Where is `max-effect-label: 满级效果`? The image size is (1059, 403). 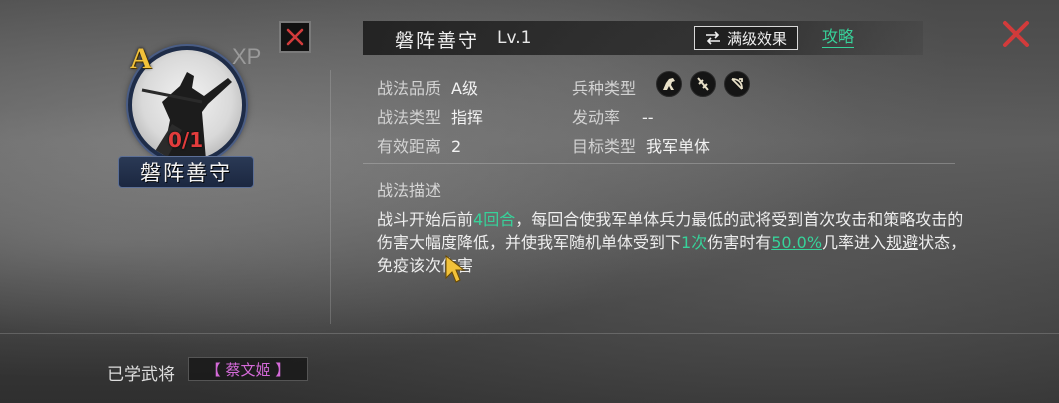
max-effect-label: 满级效果 is located at coordinates (756, 38).